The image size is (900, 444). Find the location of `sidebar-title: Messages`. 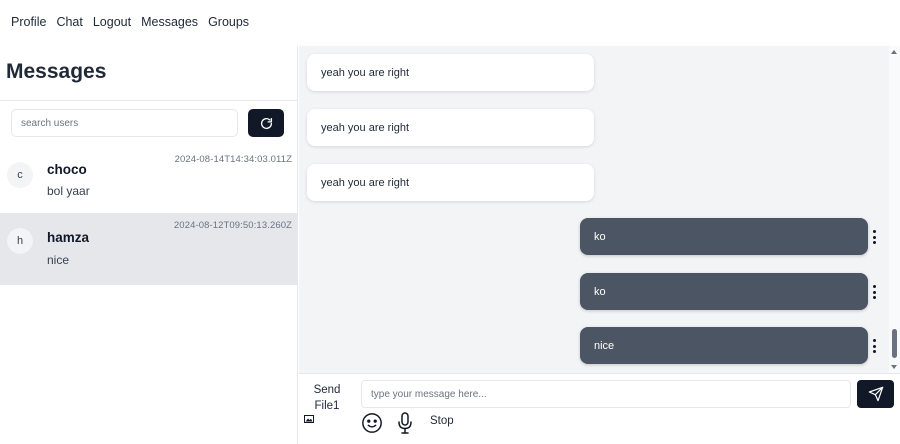

sidebar-title: Messages is located at coordinates (56, 71).